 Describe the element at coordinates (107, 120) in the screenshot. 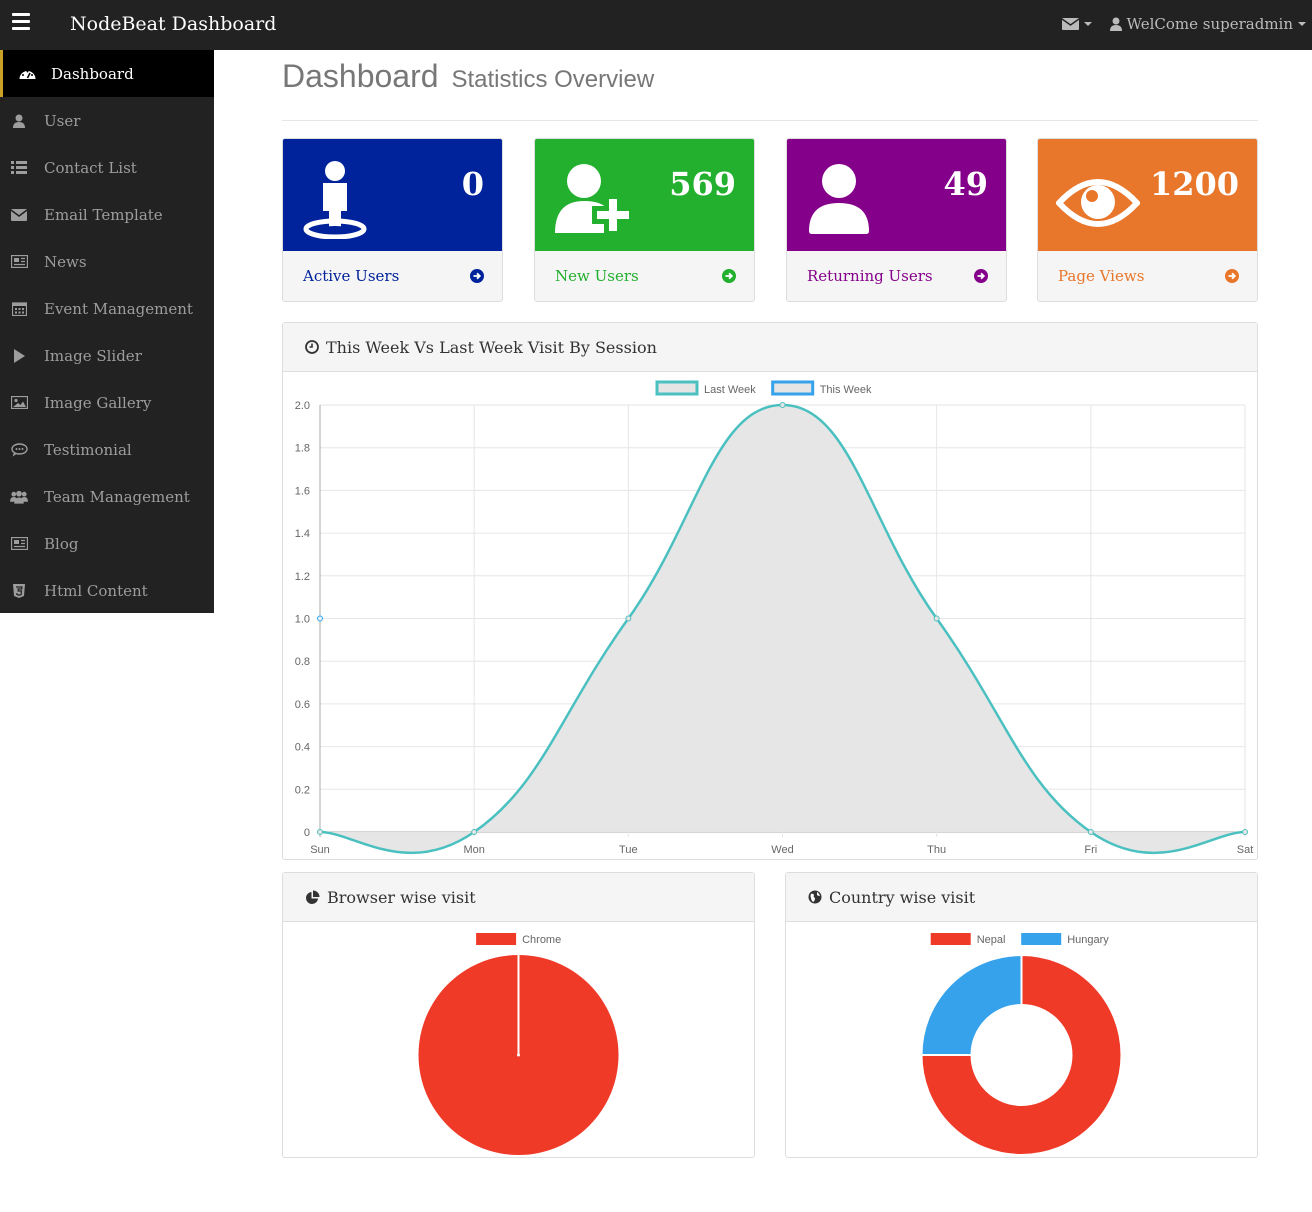

I see `sidebar-item-user: User` at that location.